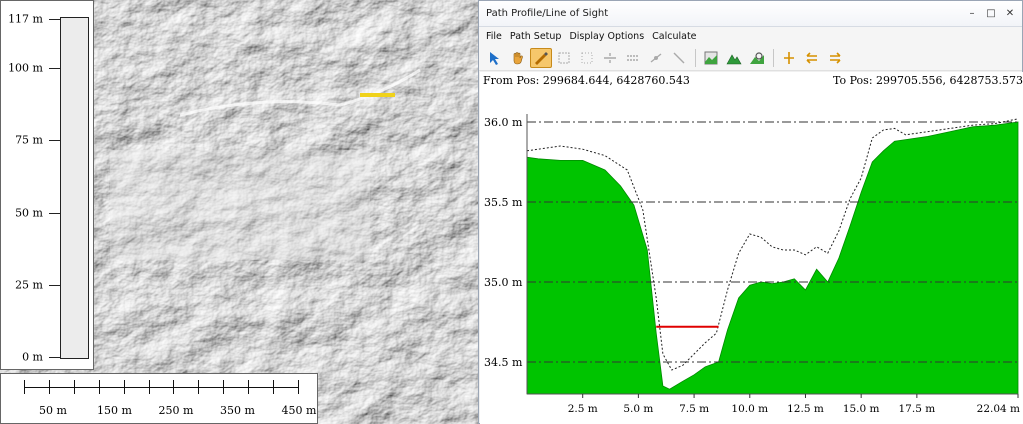 The image size is (1023, 424). What do you see at coordinates (161, 387) in the screenshot?
I see `scale-line` at bounding box center [161, 387].